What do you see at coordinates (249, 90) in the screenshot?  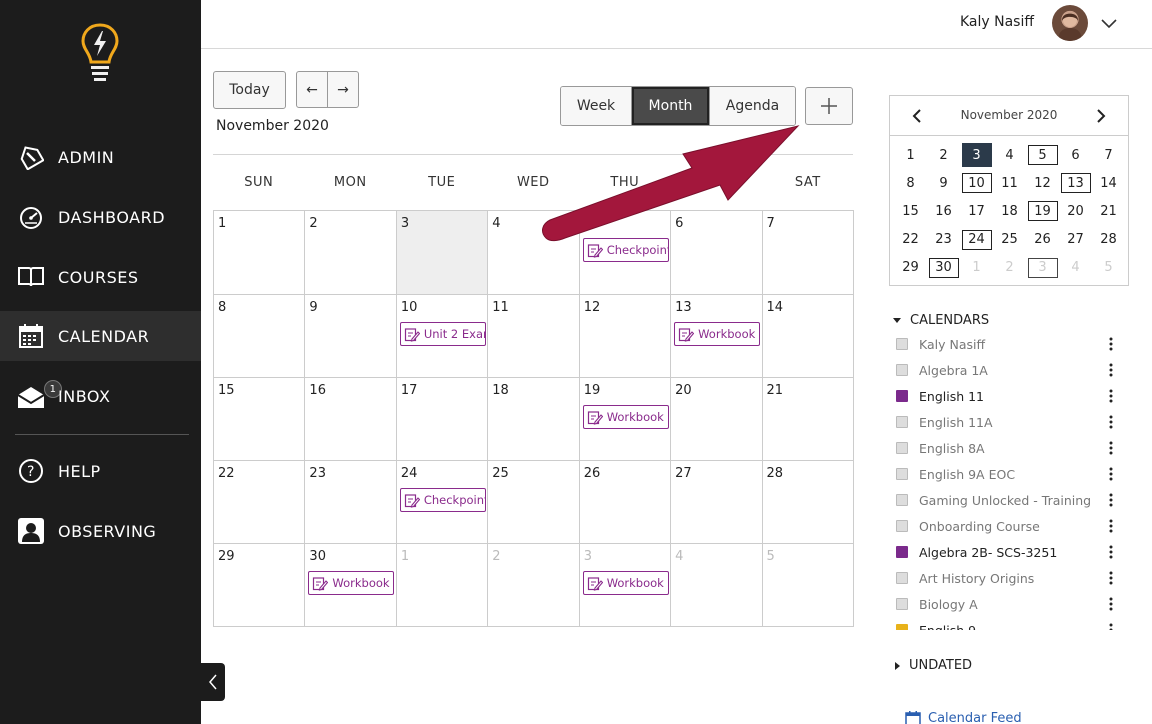 I see `today-button: Today` at bounding box center [249, 90].